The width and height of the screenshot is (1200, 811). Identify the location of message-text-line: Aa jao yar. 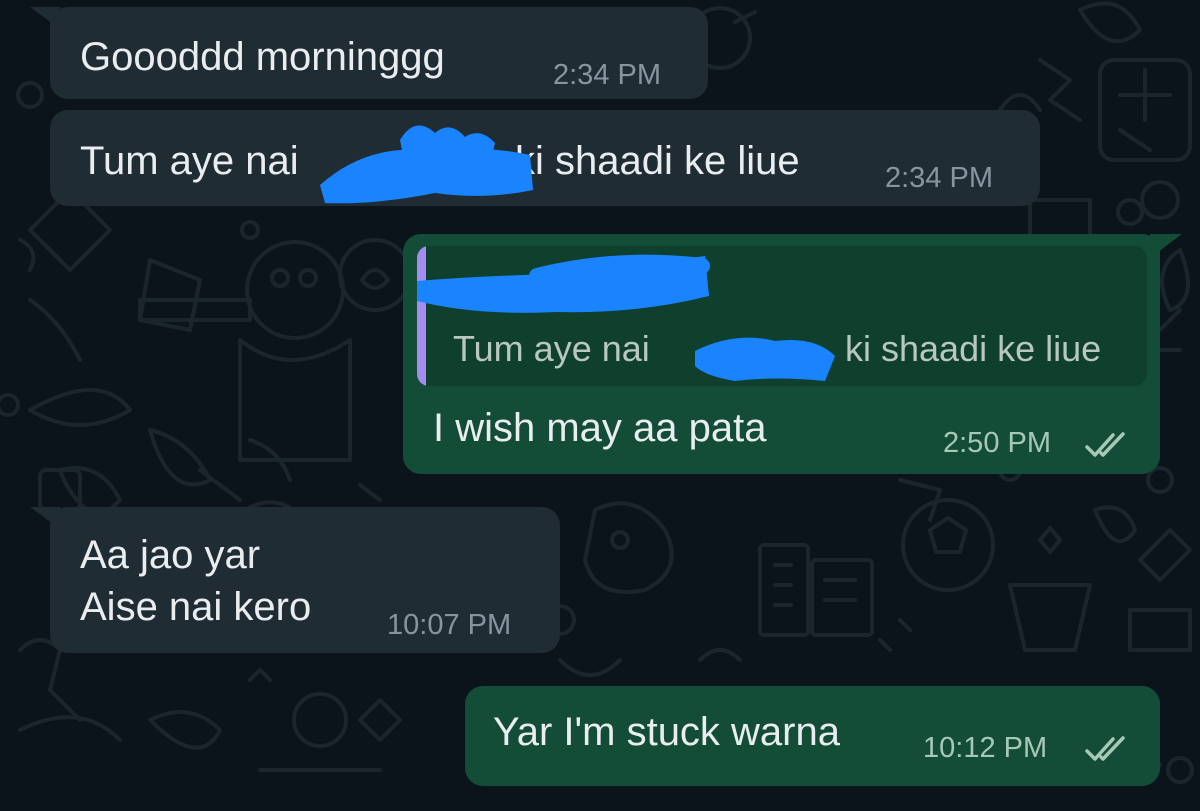
(170, 555).